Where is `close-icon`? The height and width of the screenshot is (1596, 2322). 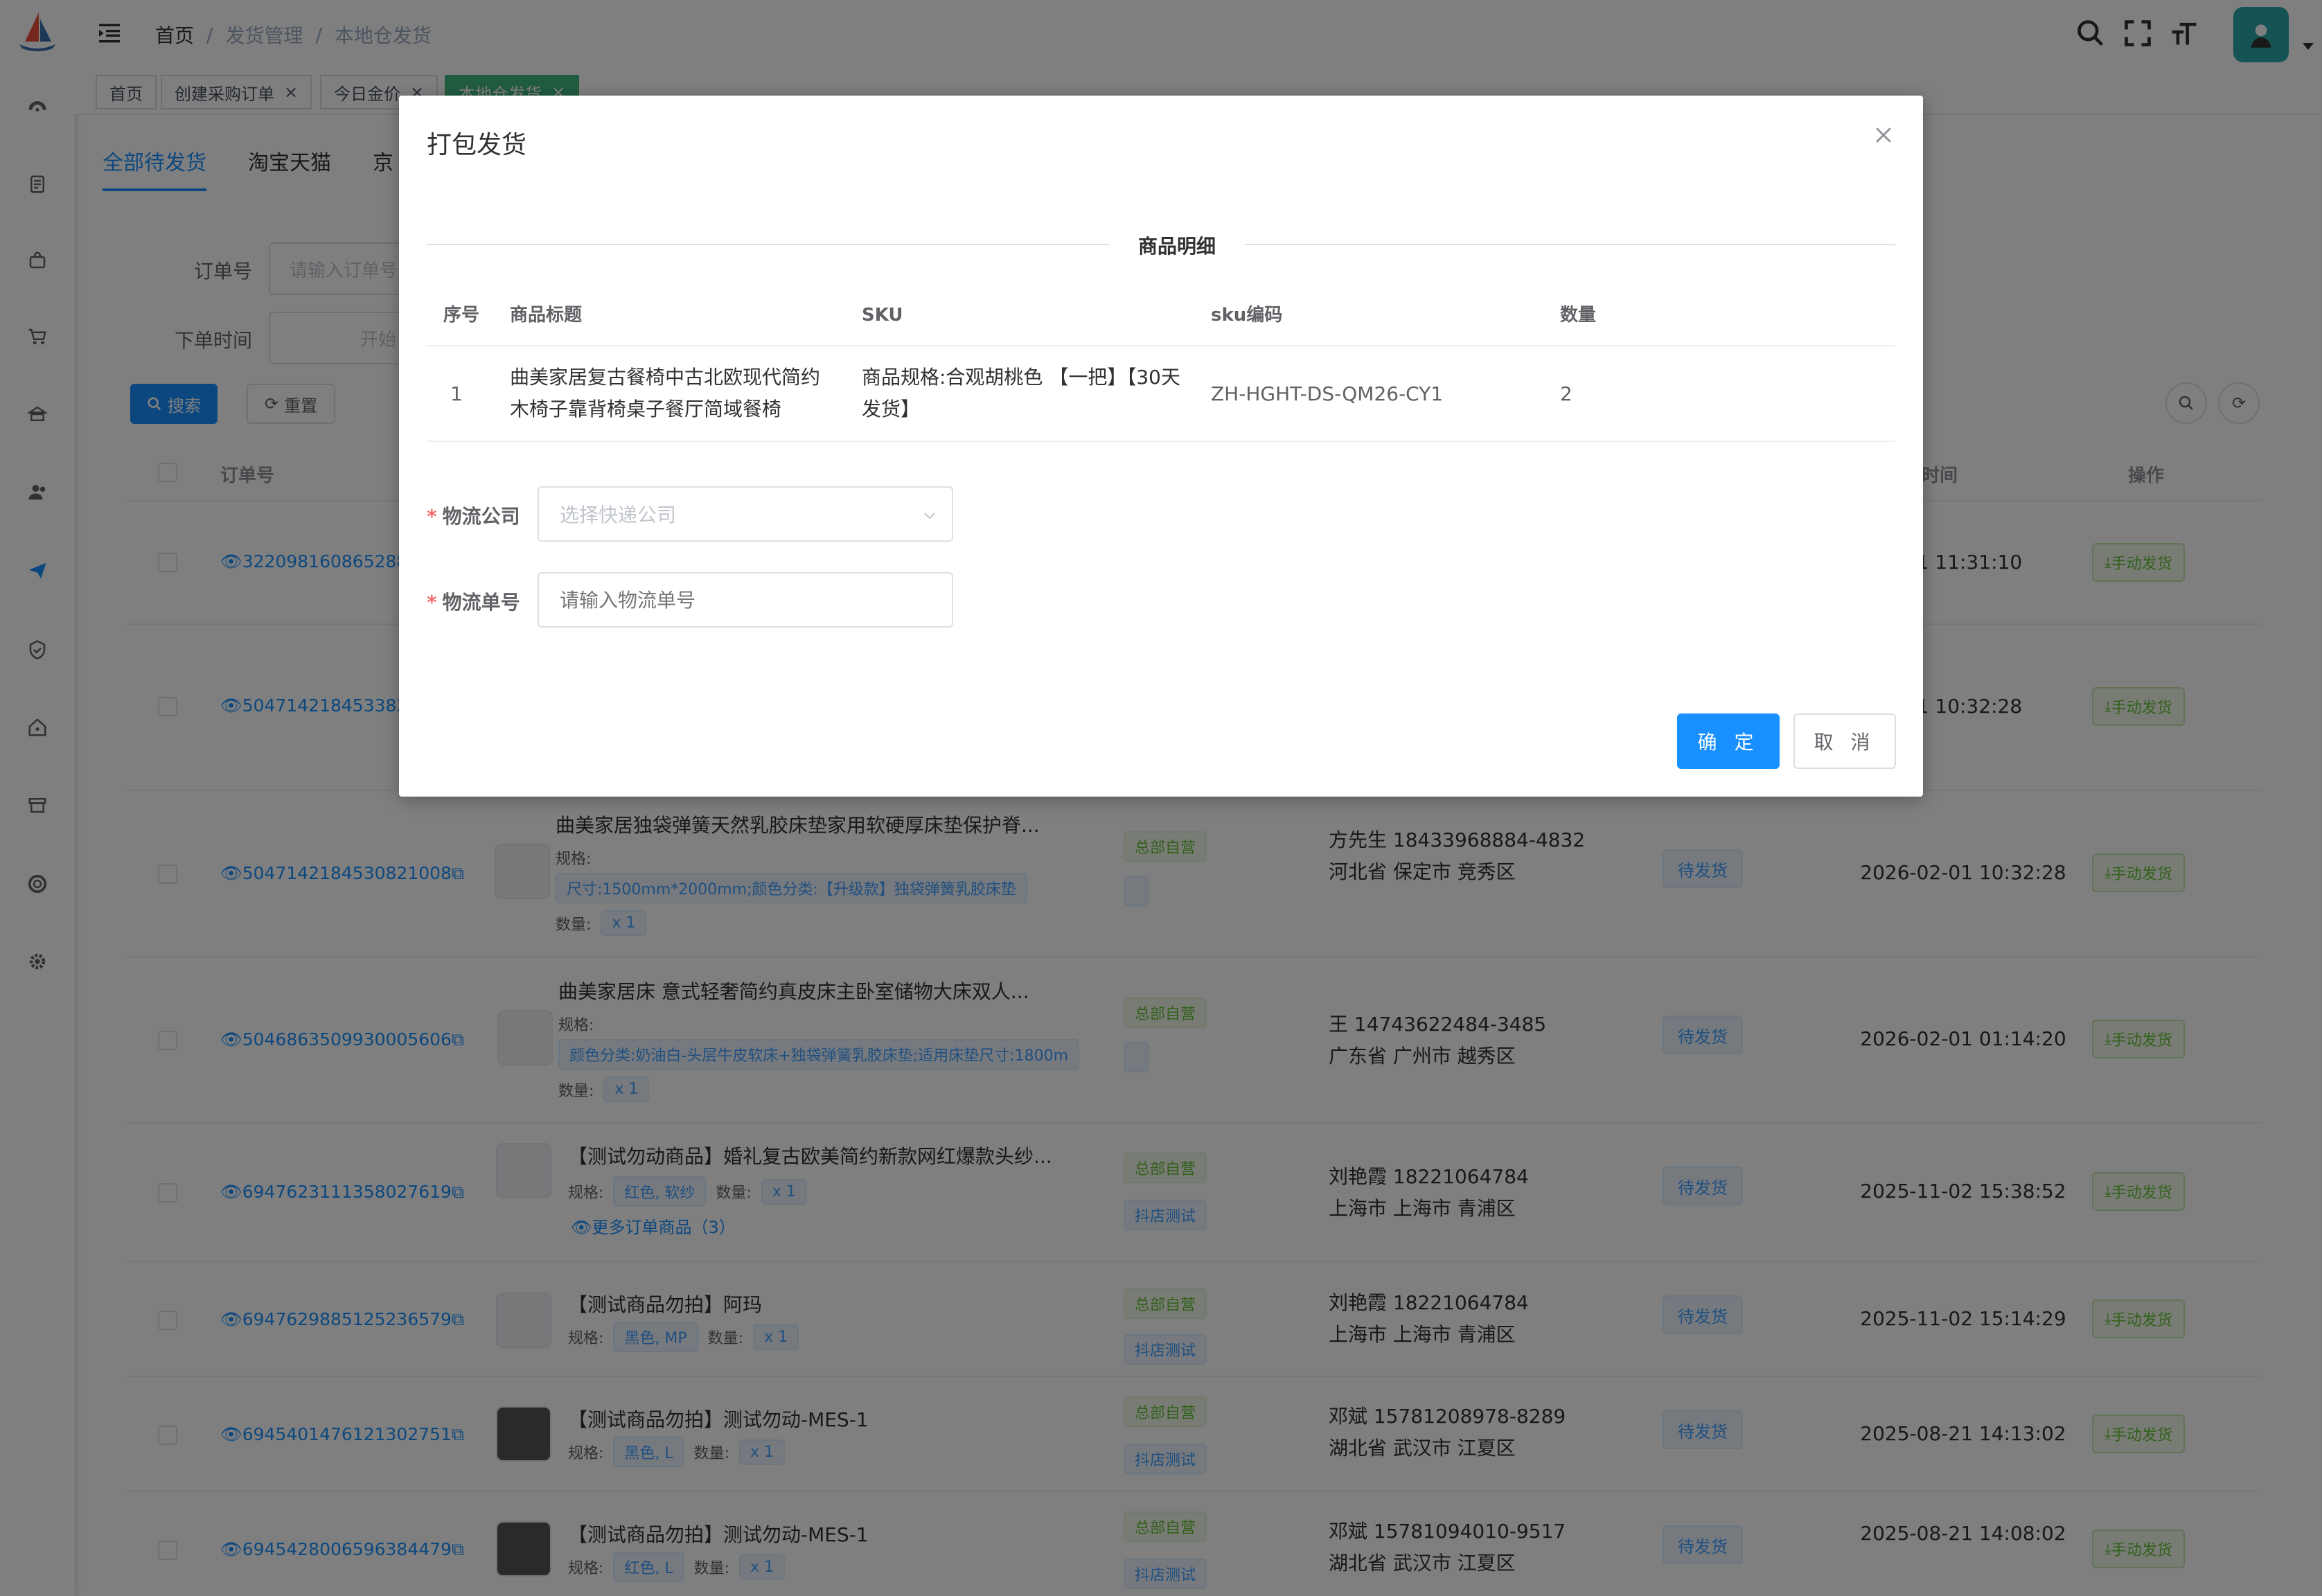 close-icon is located at coordinates (1884, 135).